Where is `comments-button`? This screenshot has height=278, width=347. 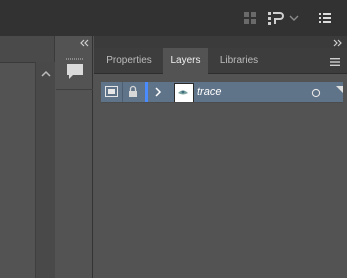 comments-button is located at coordinates (74, 73).